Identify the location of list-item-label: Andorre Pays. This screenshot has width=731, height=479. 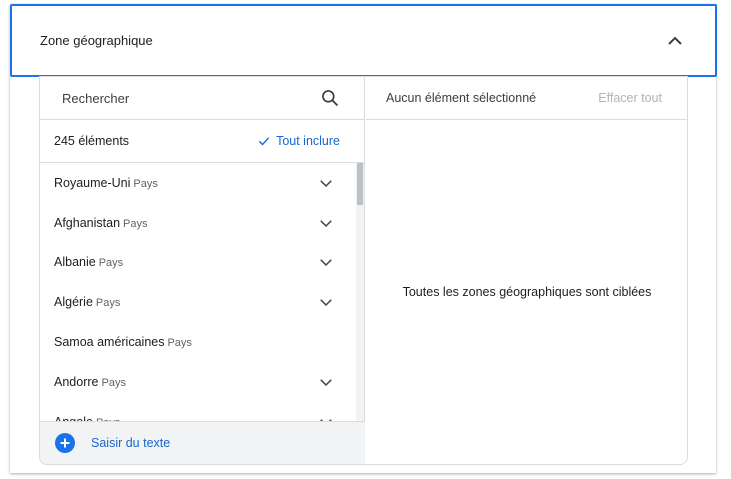
(90, 382).